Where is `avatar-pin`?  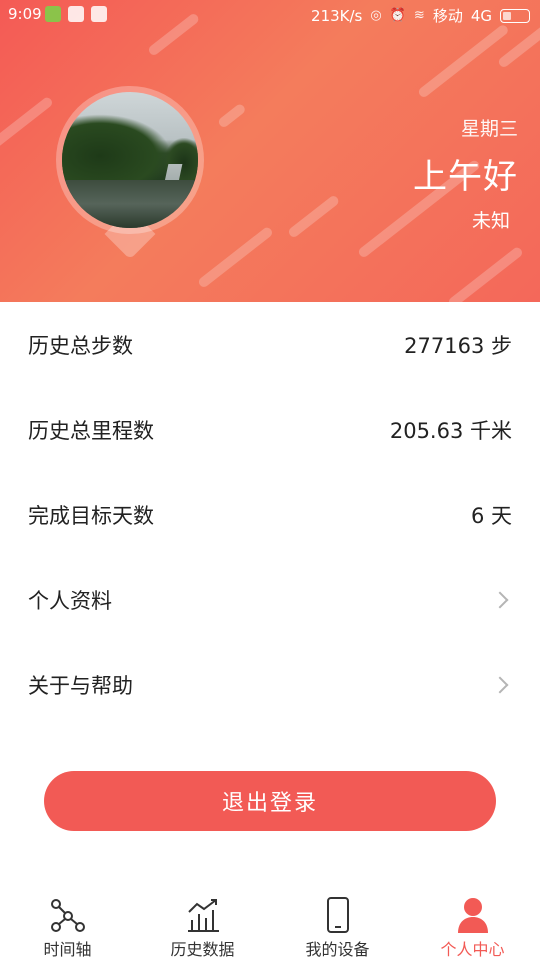 avatar-pin is located at coordinates (130, 173).